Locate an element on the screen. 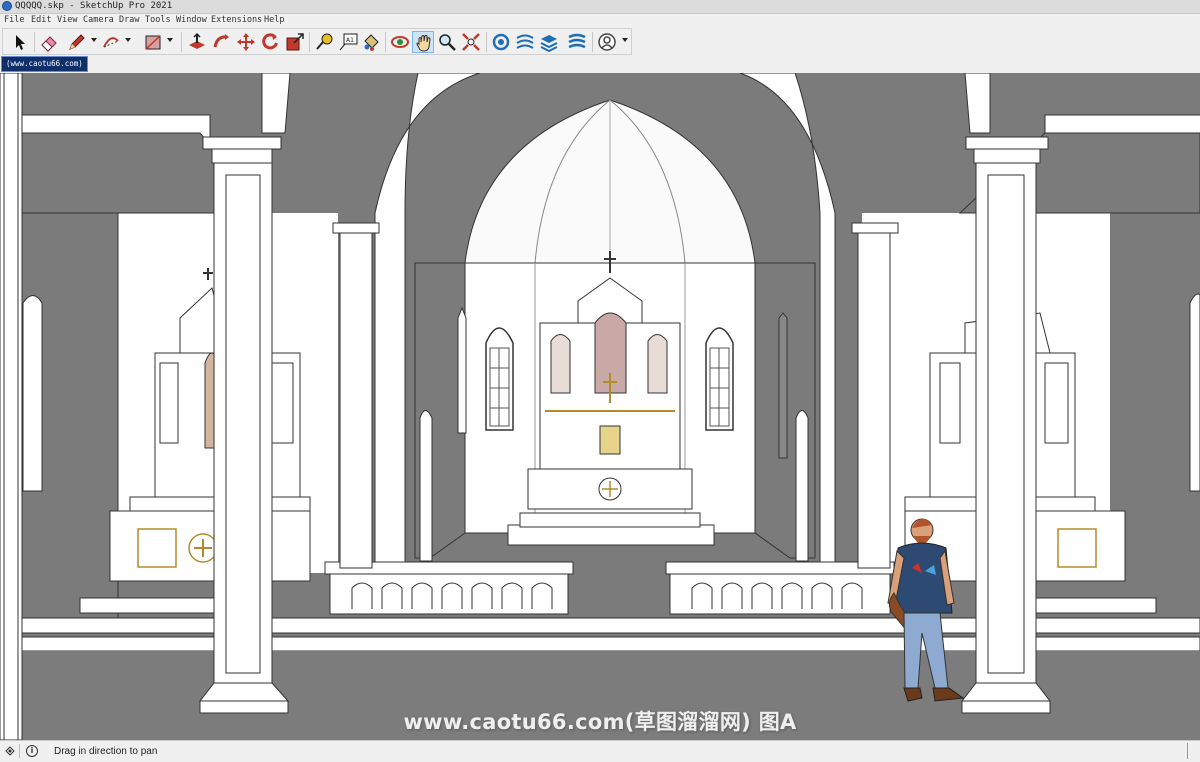  status-bar: i Drag in direction to pan is located at coordinates (600, 751).